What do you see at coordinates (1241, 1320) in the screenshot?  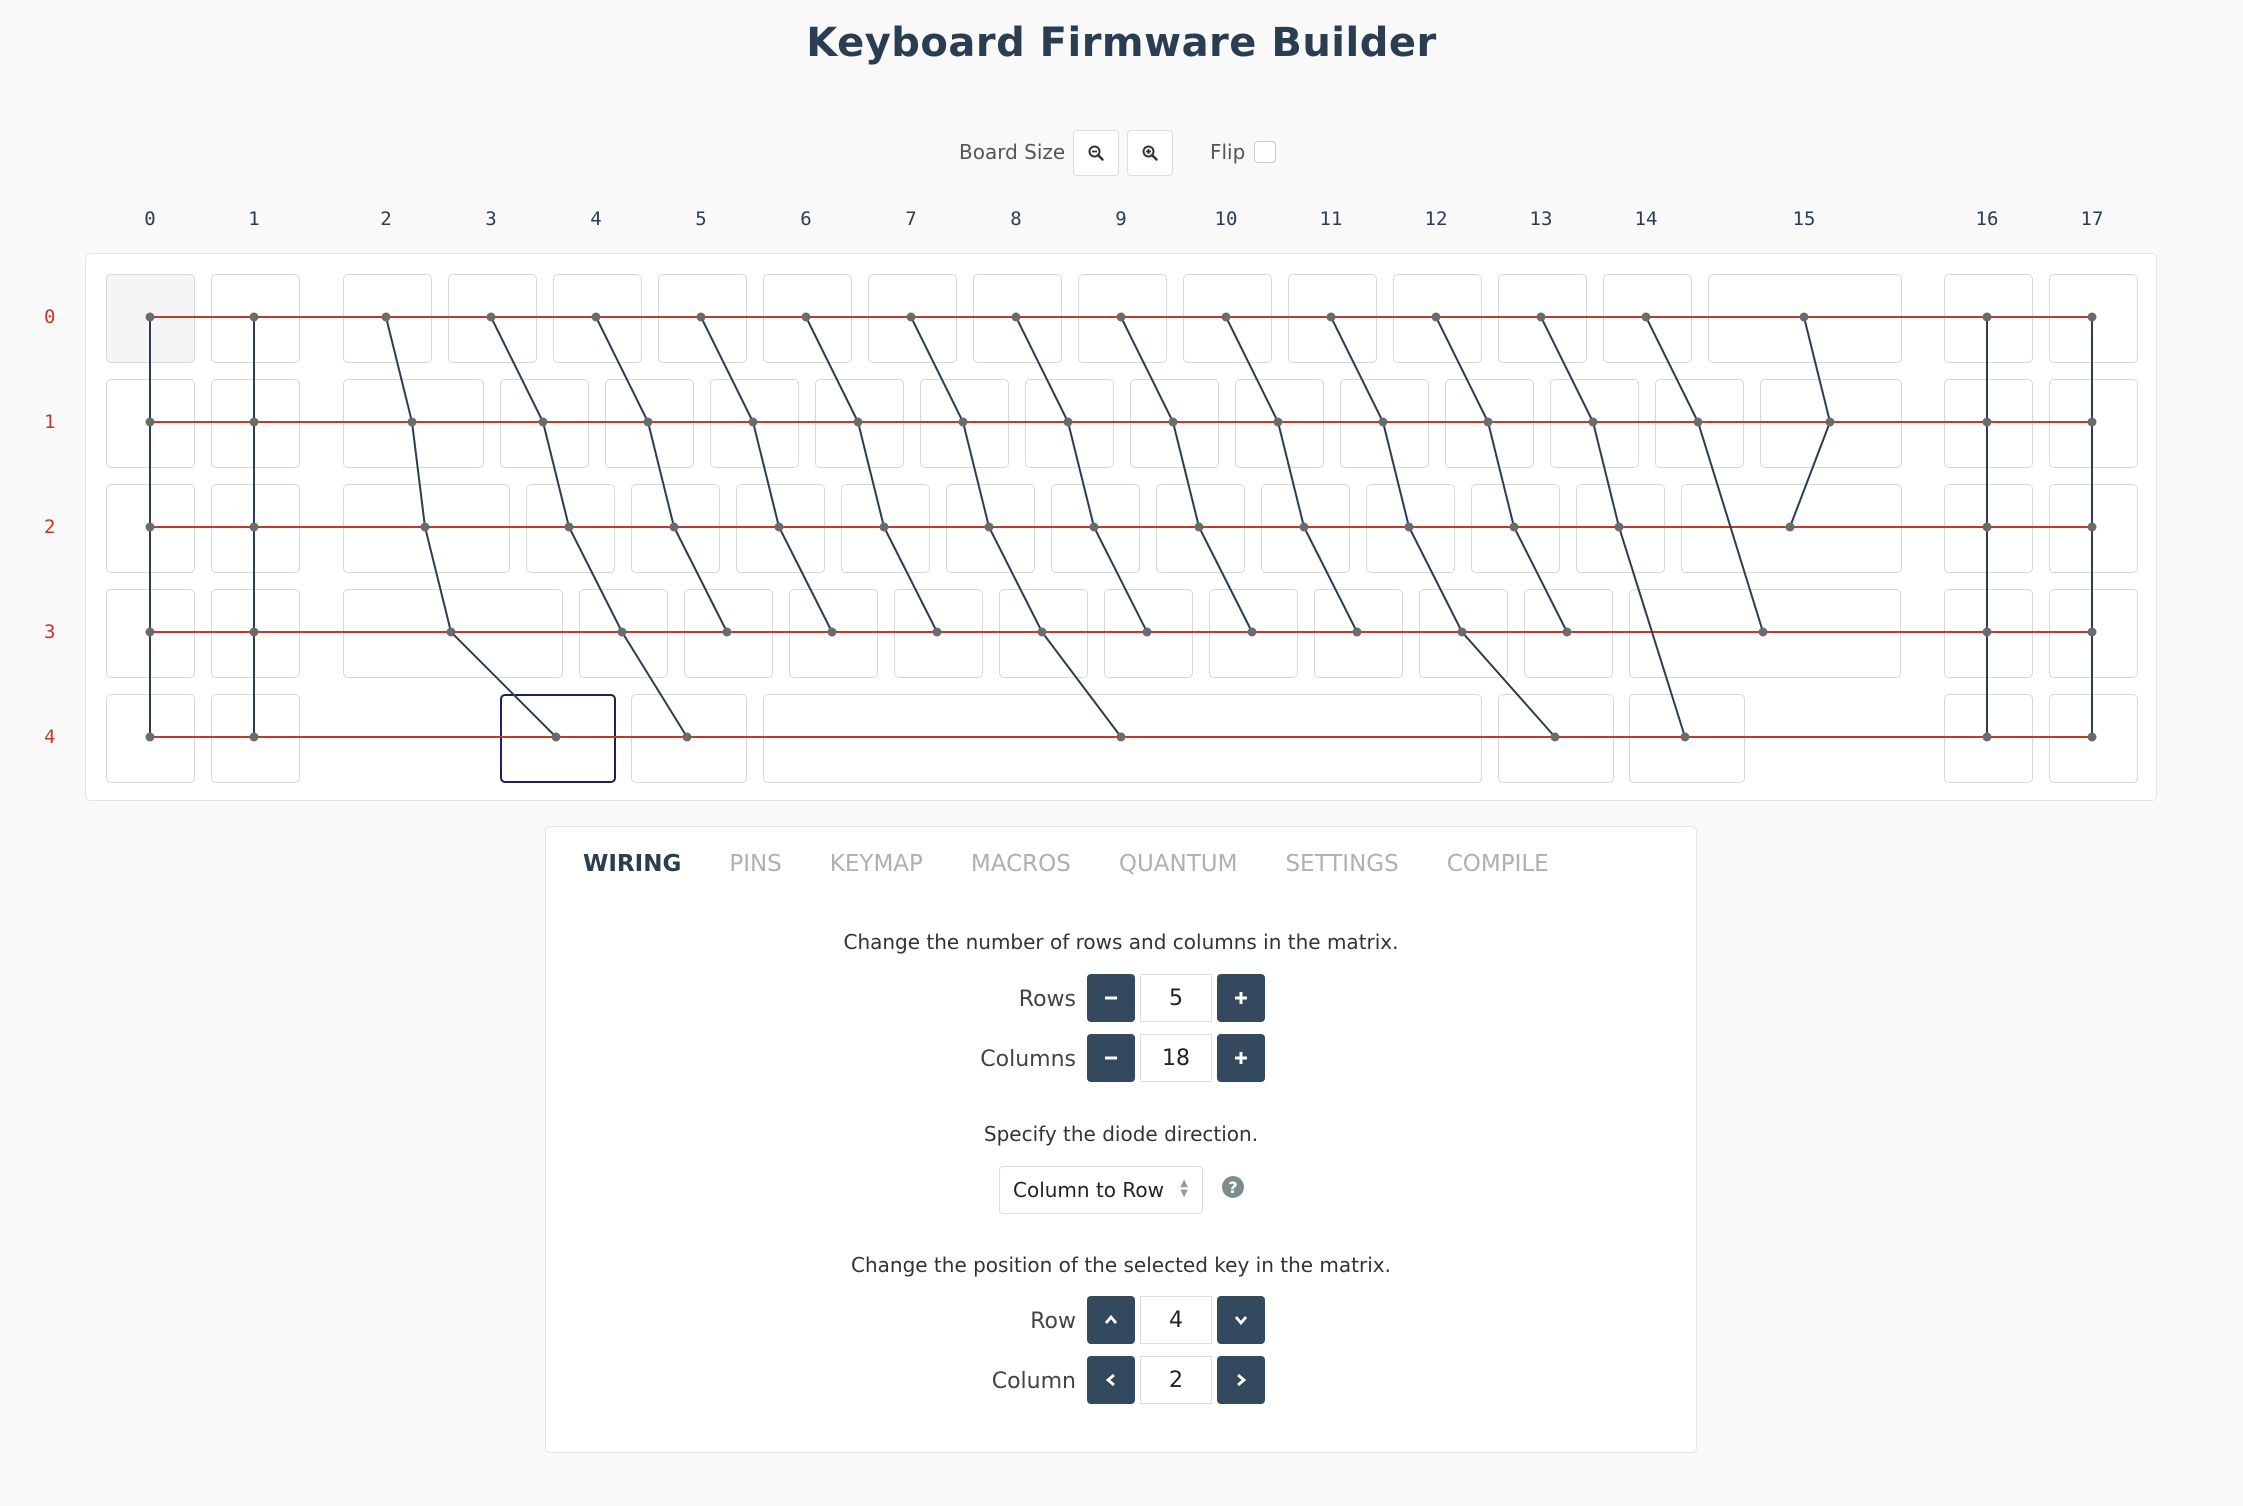 I see `row-down-button` at bounding box center [1241, 1320].